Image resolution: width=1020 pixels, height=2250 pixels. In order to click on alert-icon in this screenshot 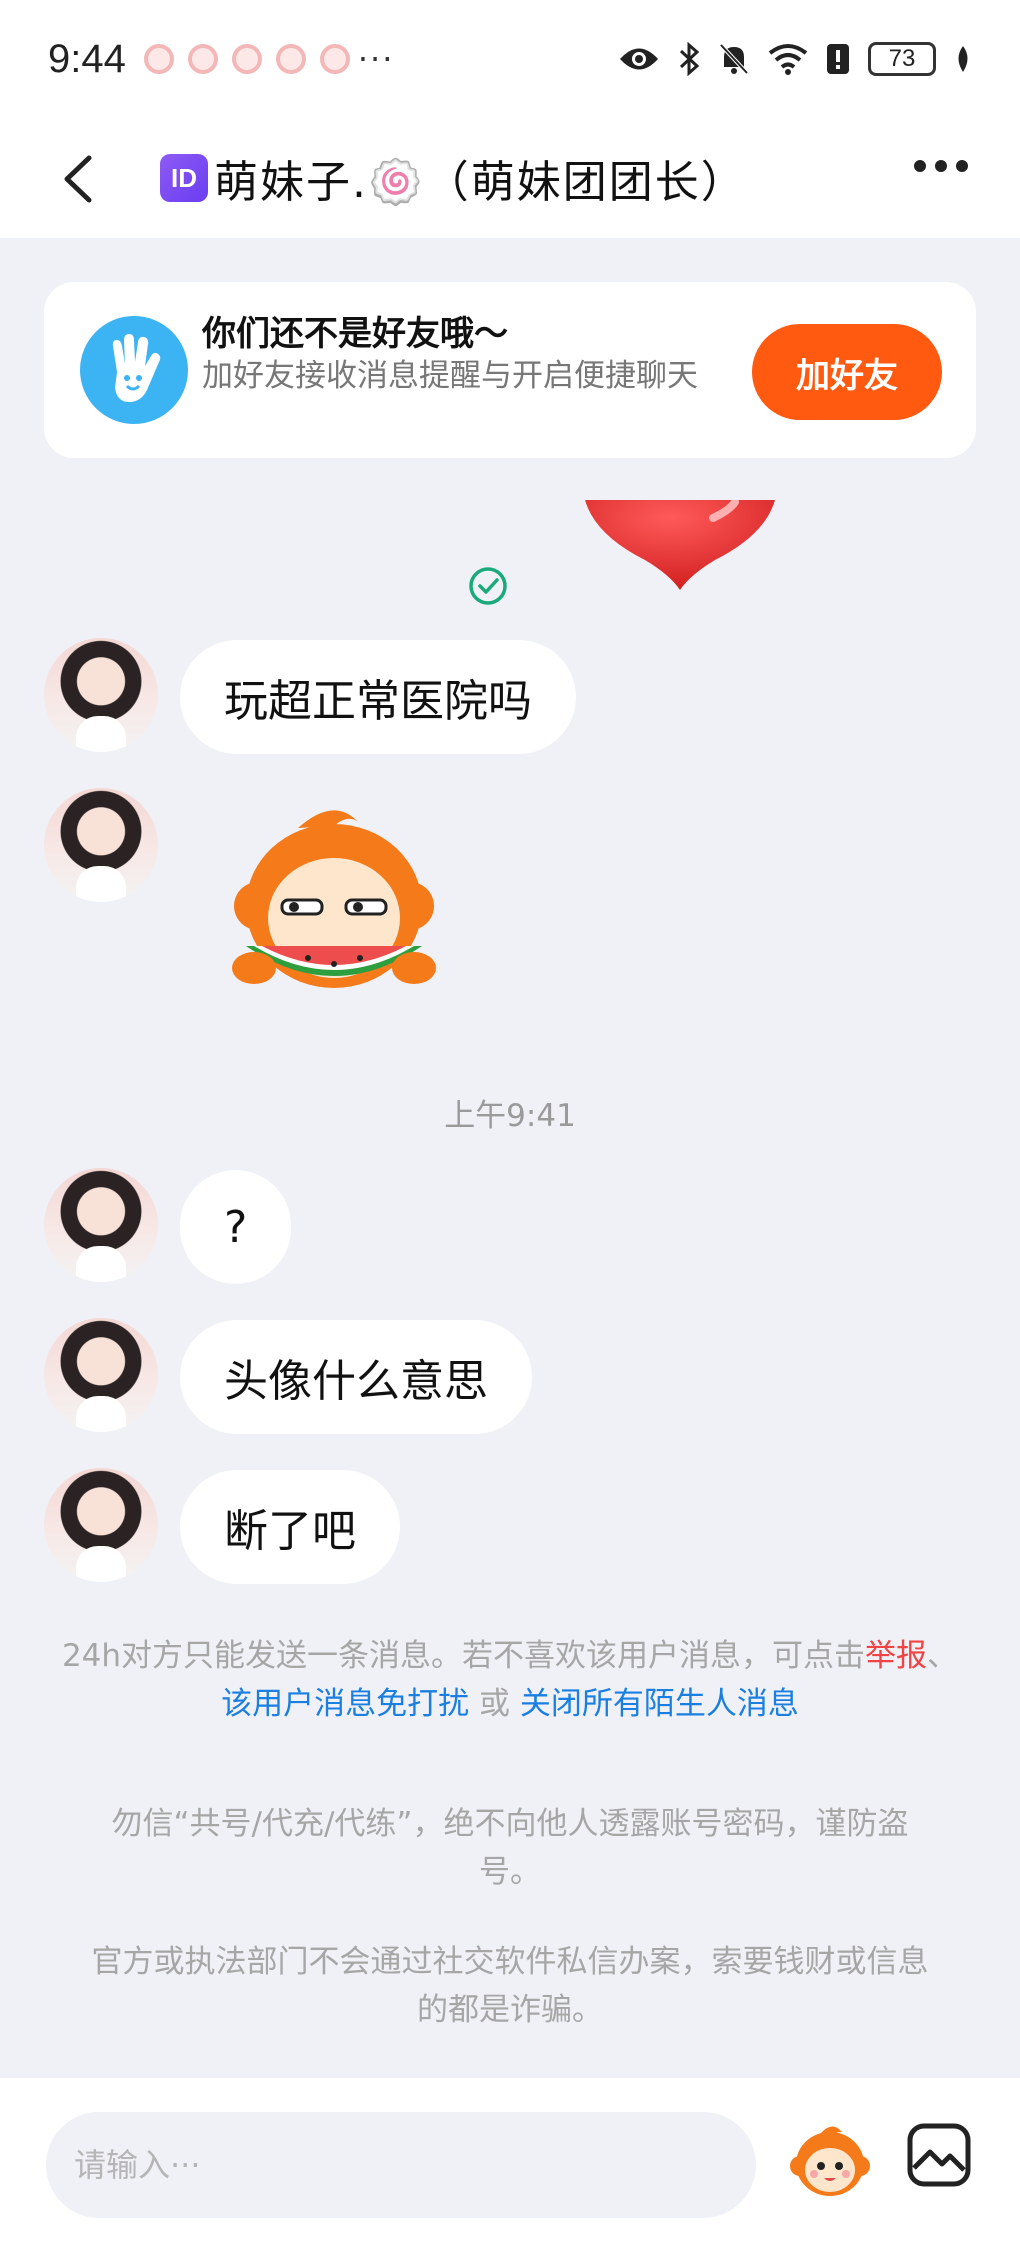, I will do `click(838, 59)`.